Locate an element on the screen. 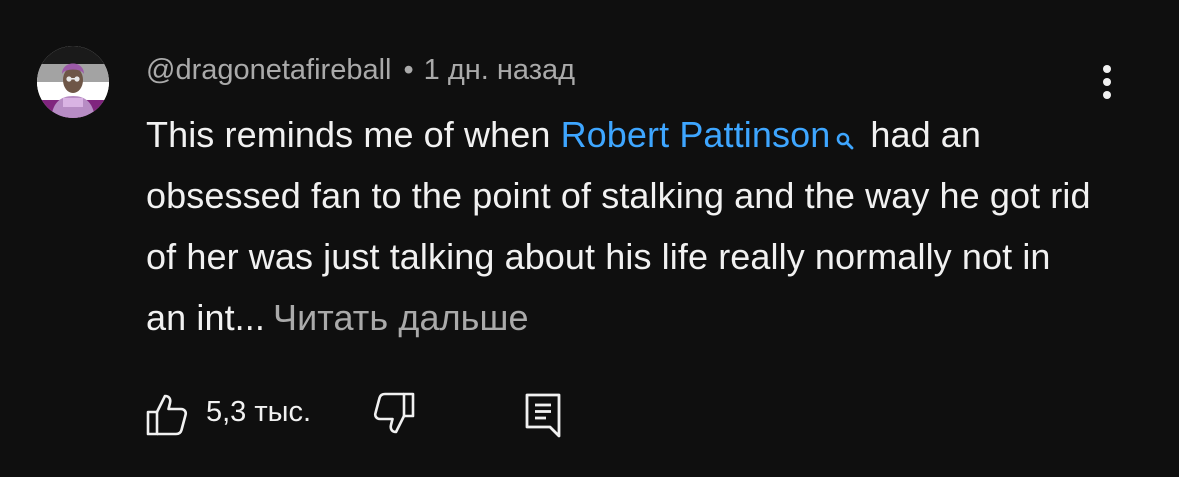 Image resolution: width=1179 pixels, height=477 pixels. read-more-link: Читать дальше is located at coordinates (401, 317).